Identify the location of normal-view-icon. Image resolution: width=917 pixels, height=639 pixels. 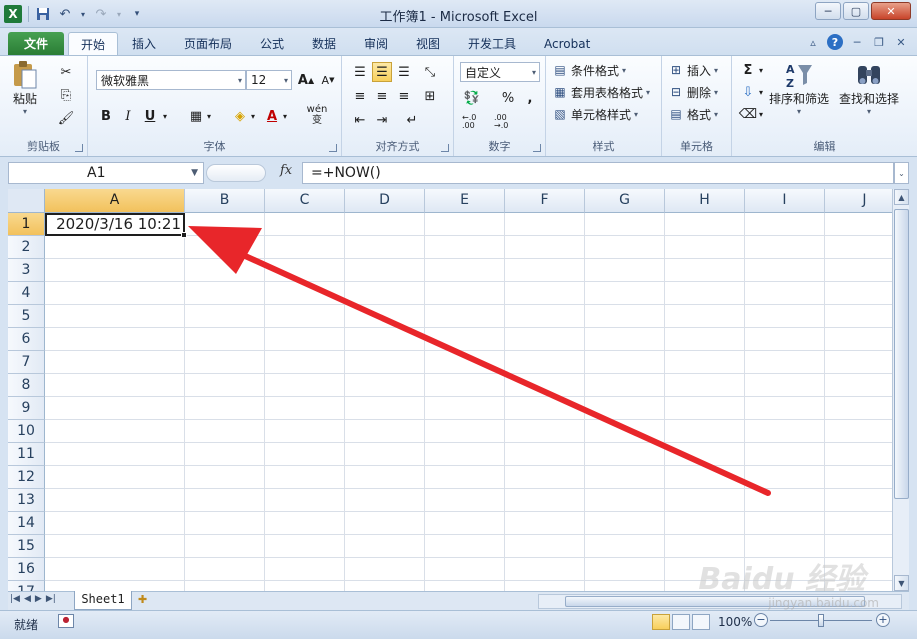
(661, 622).